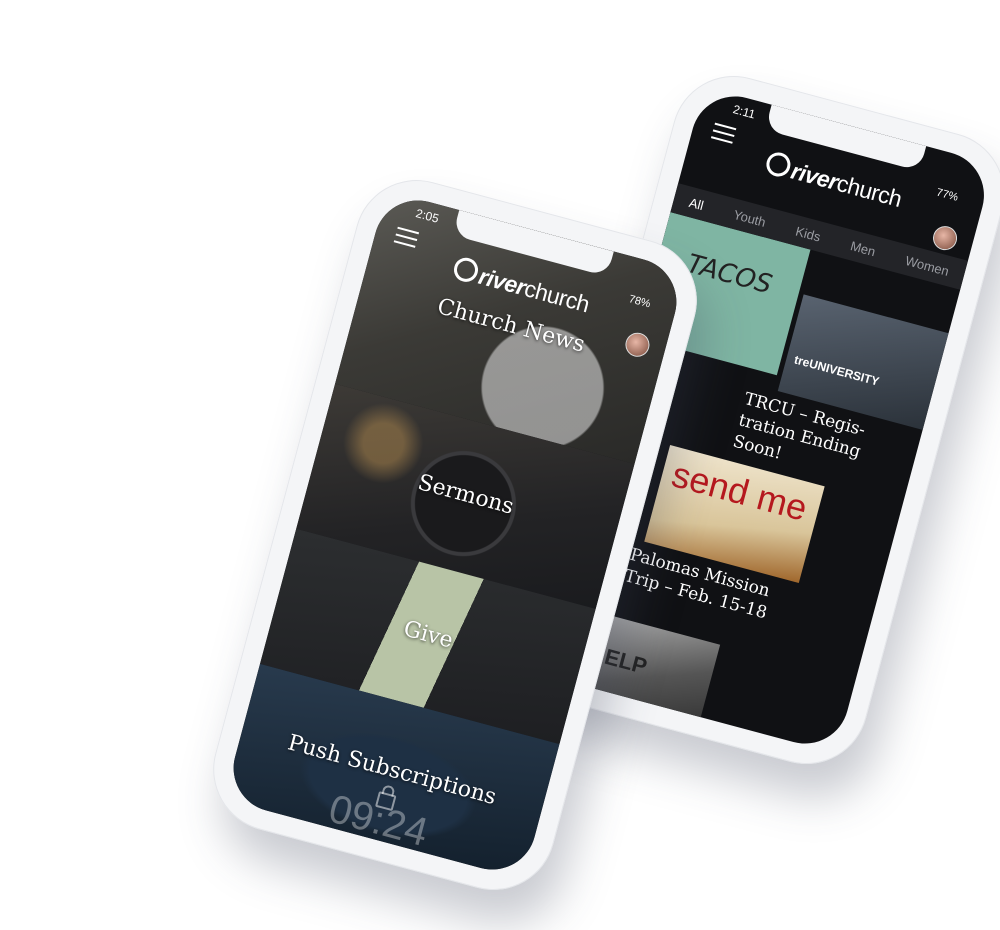 The image size is (1000, 930). Describe the element at coordinates (466, 495) in the screenshot. I see `tile-label: Sermons` at that location.